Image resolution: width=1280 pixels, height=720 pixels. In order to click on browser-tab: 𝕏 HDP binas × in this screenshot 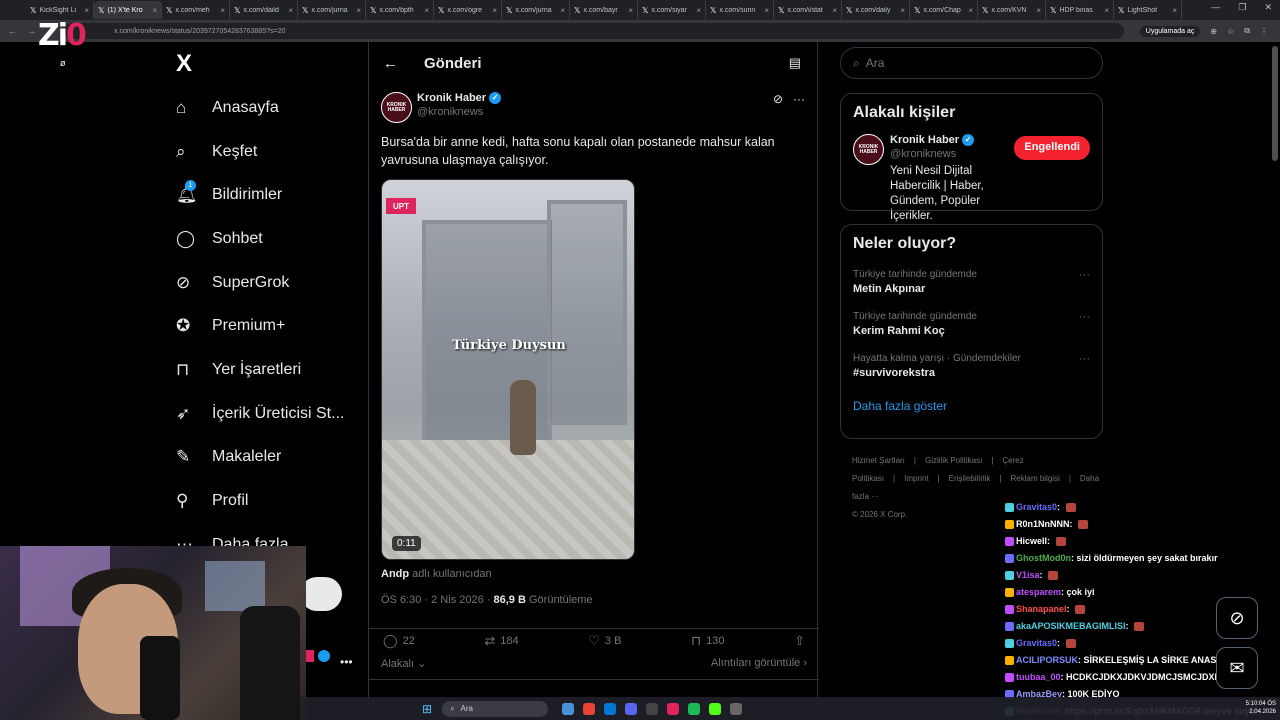, I will do `click(1080, 10)`.